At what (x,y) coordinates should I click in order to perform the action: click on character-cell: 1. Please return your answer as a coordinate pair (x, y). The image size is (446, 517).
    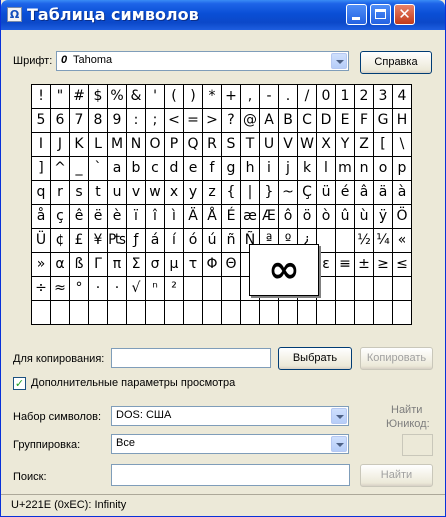
    Looking at the image, I should click on (345, 97).